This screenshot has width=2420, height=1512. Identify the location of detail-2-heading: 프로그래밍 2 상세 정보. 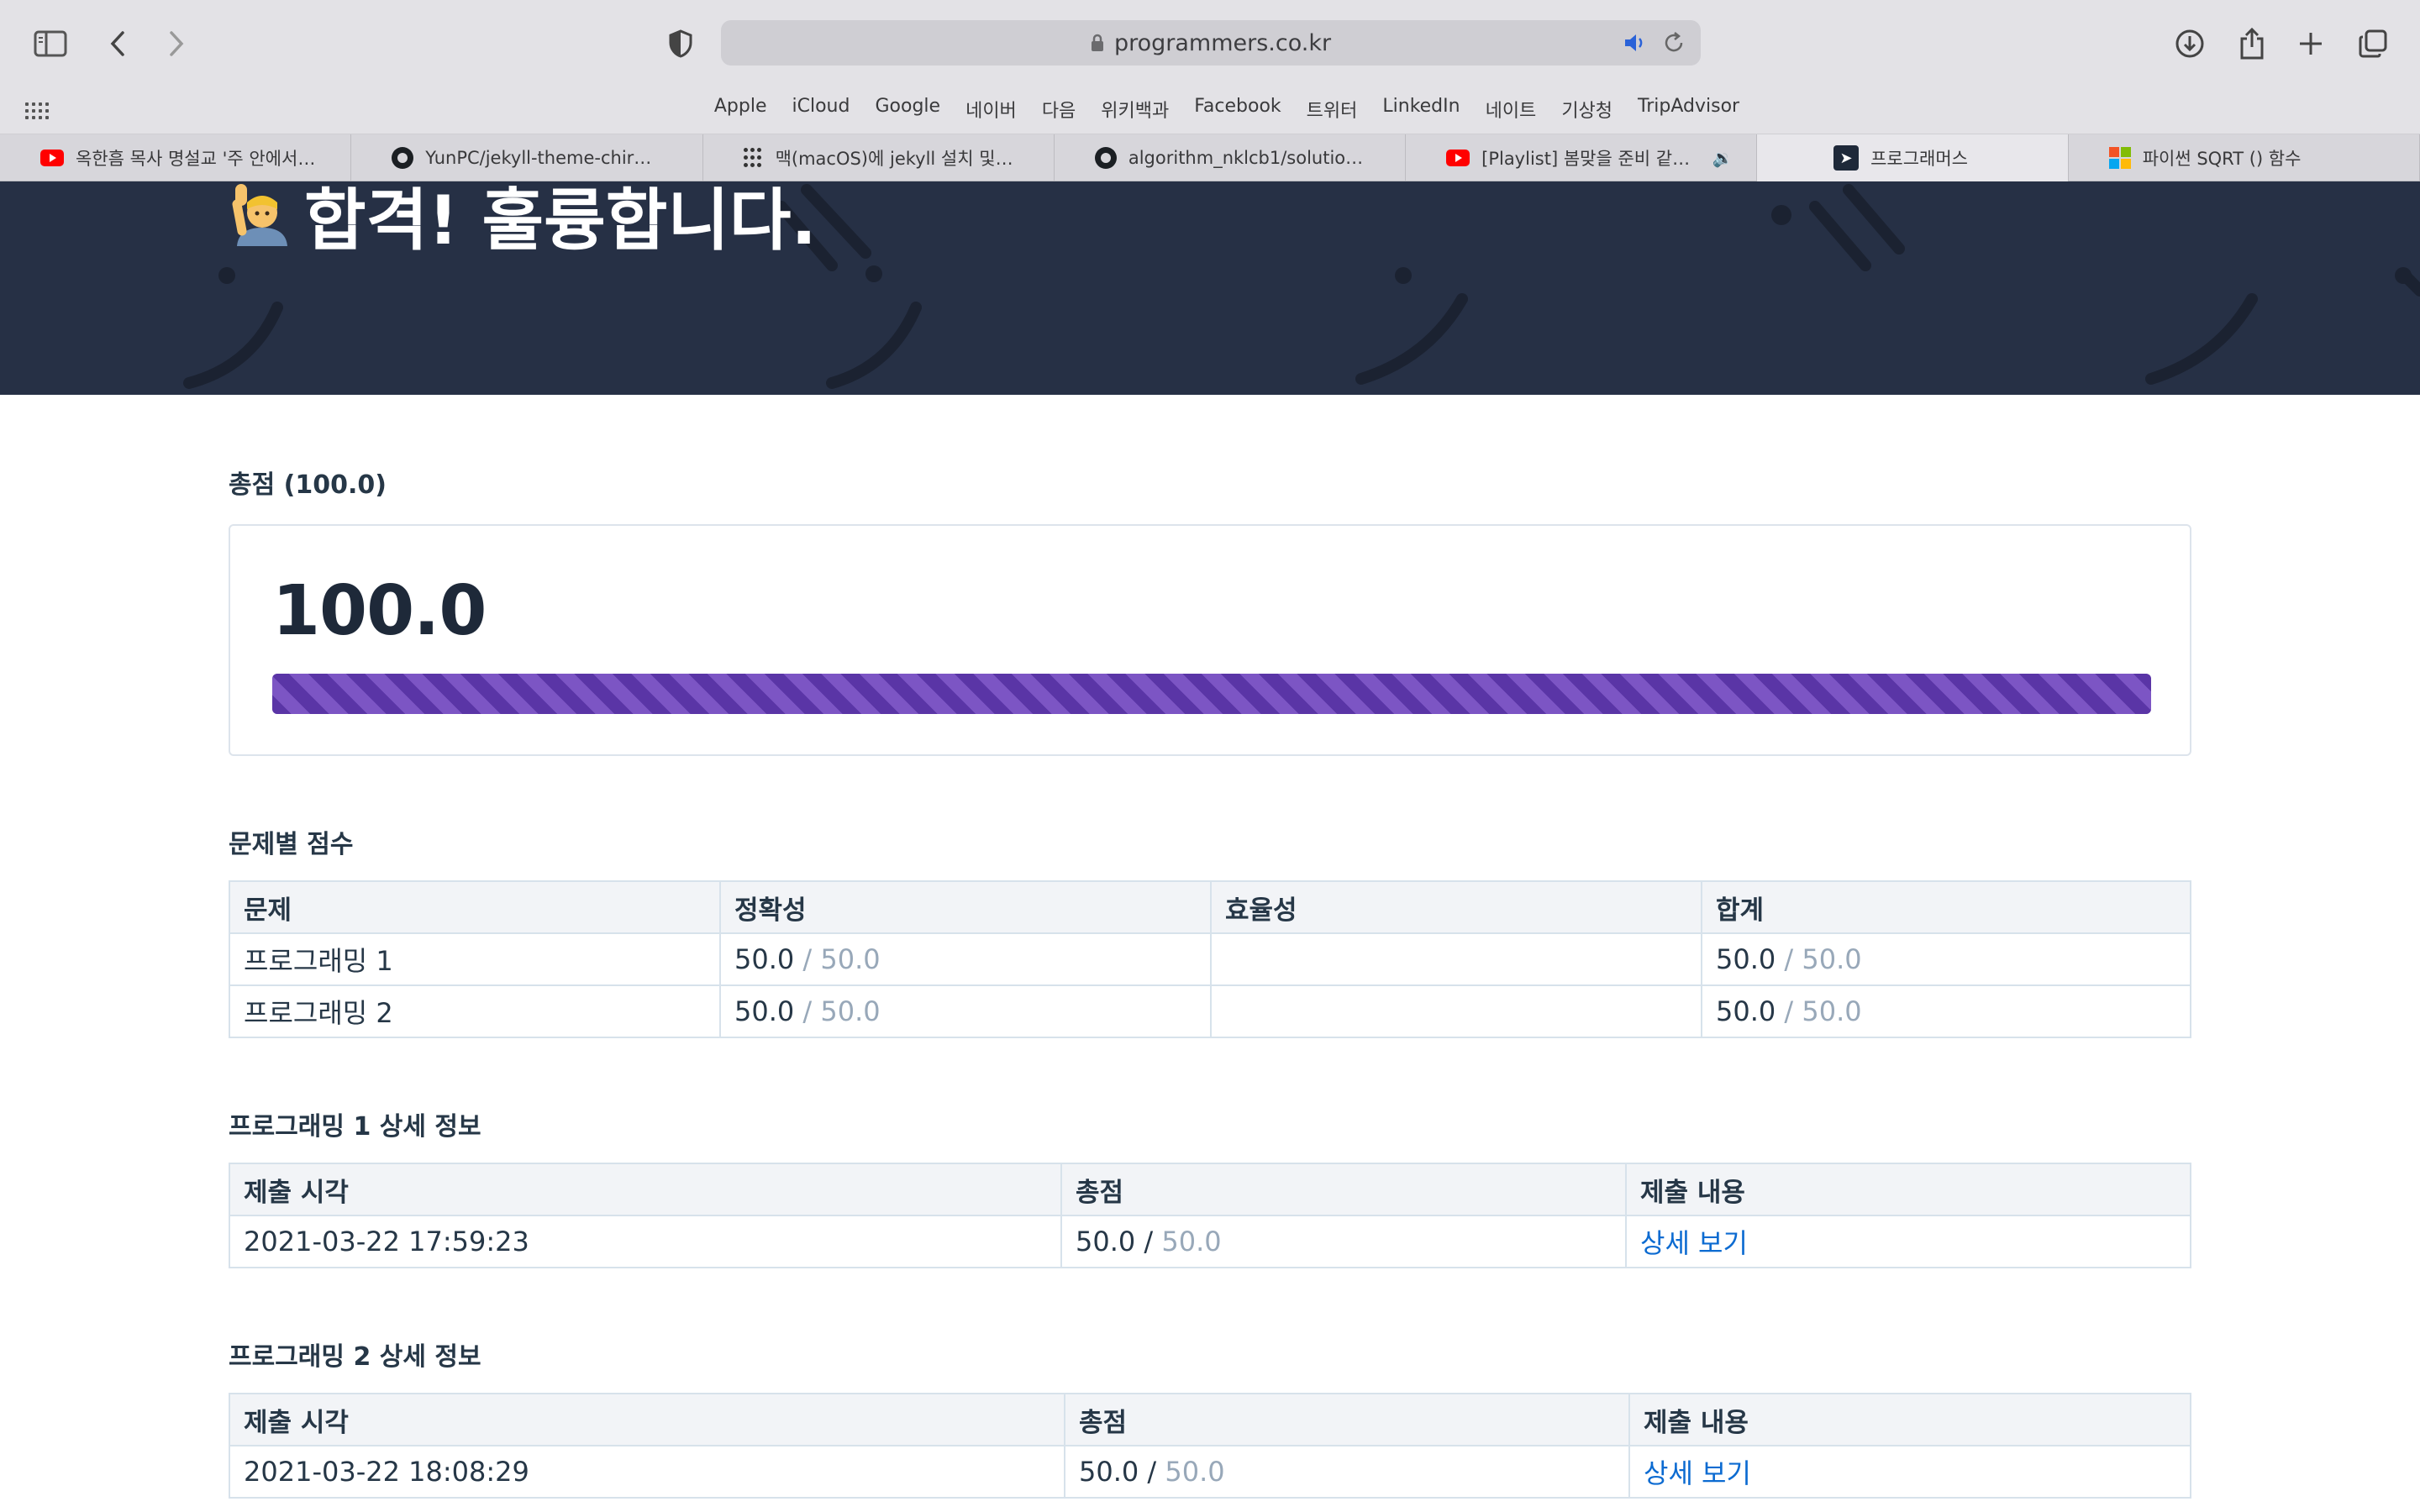
(355, 1357).